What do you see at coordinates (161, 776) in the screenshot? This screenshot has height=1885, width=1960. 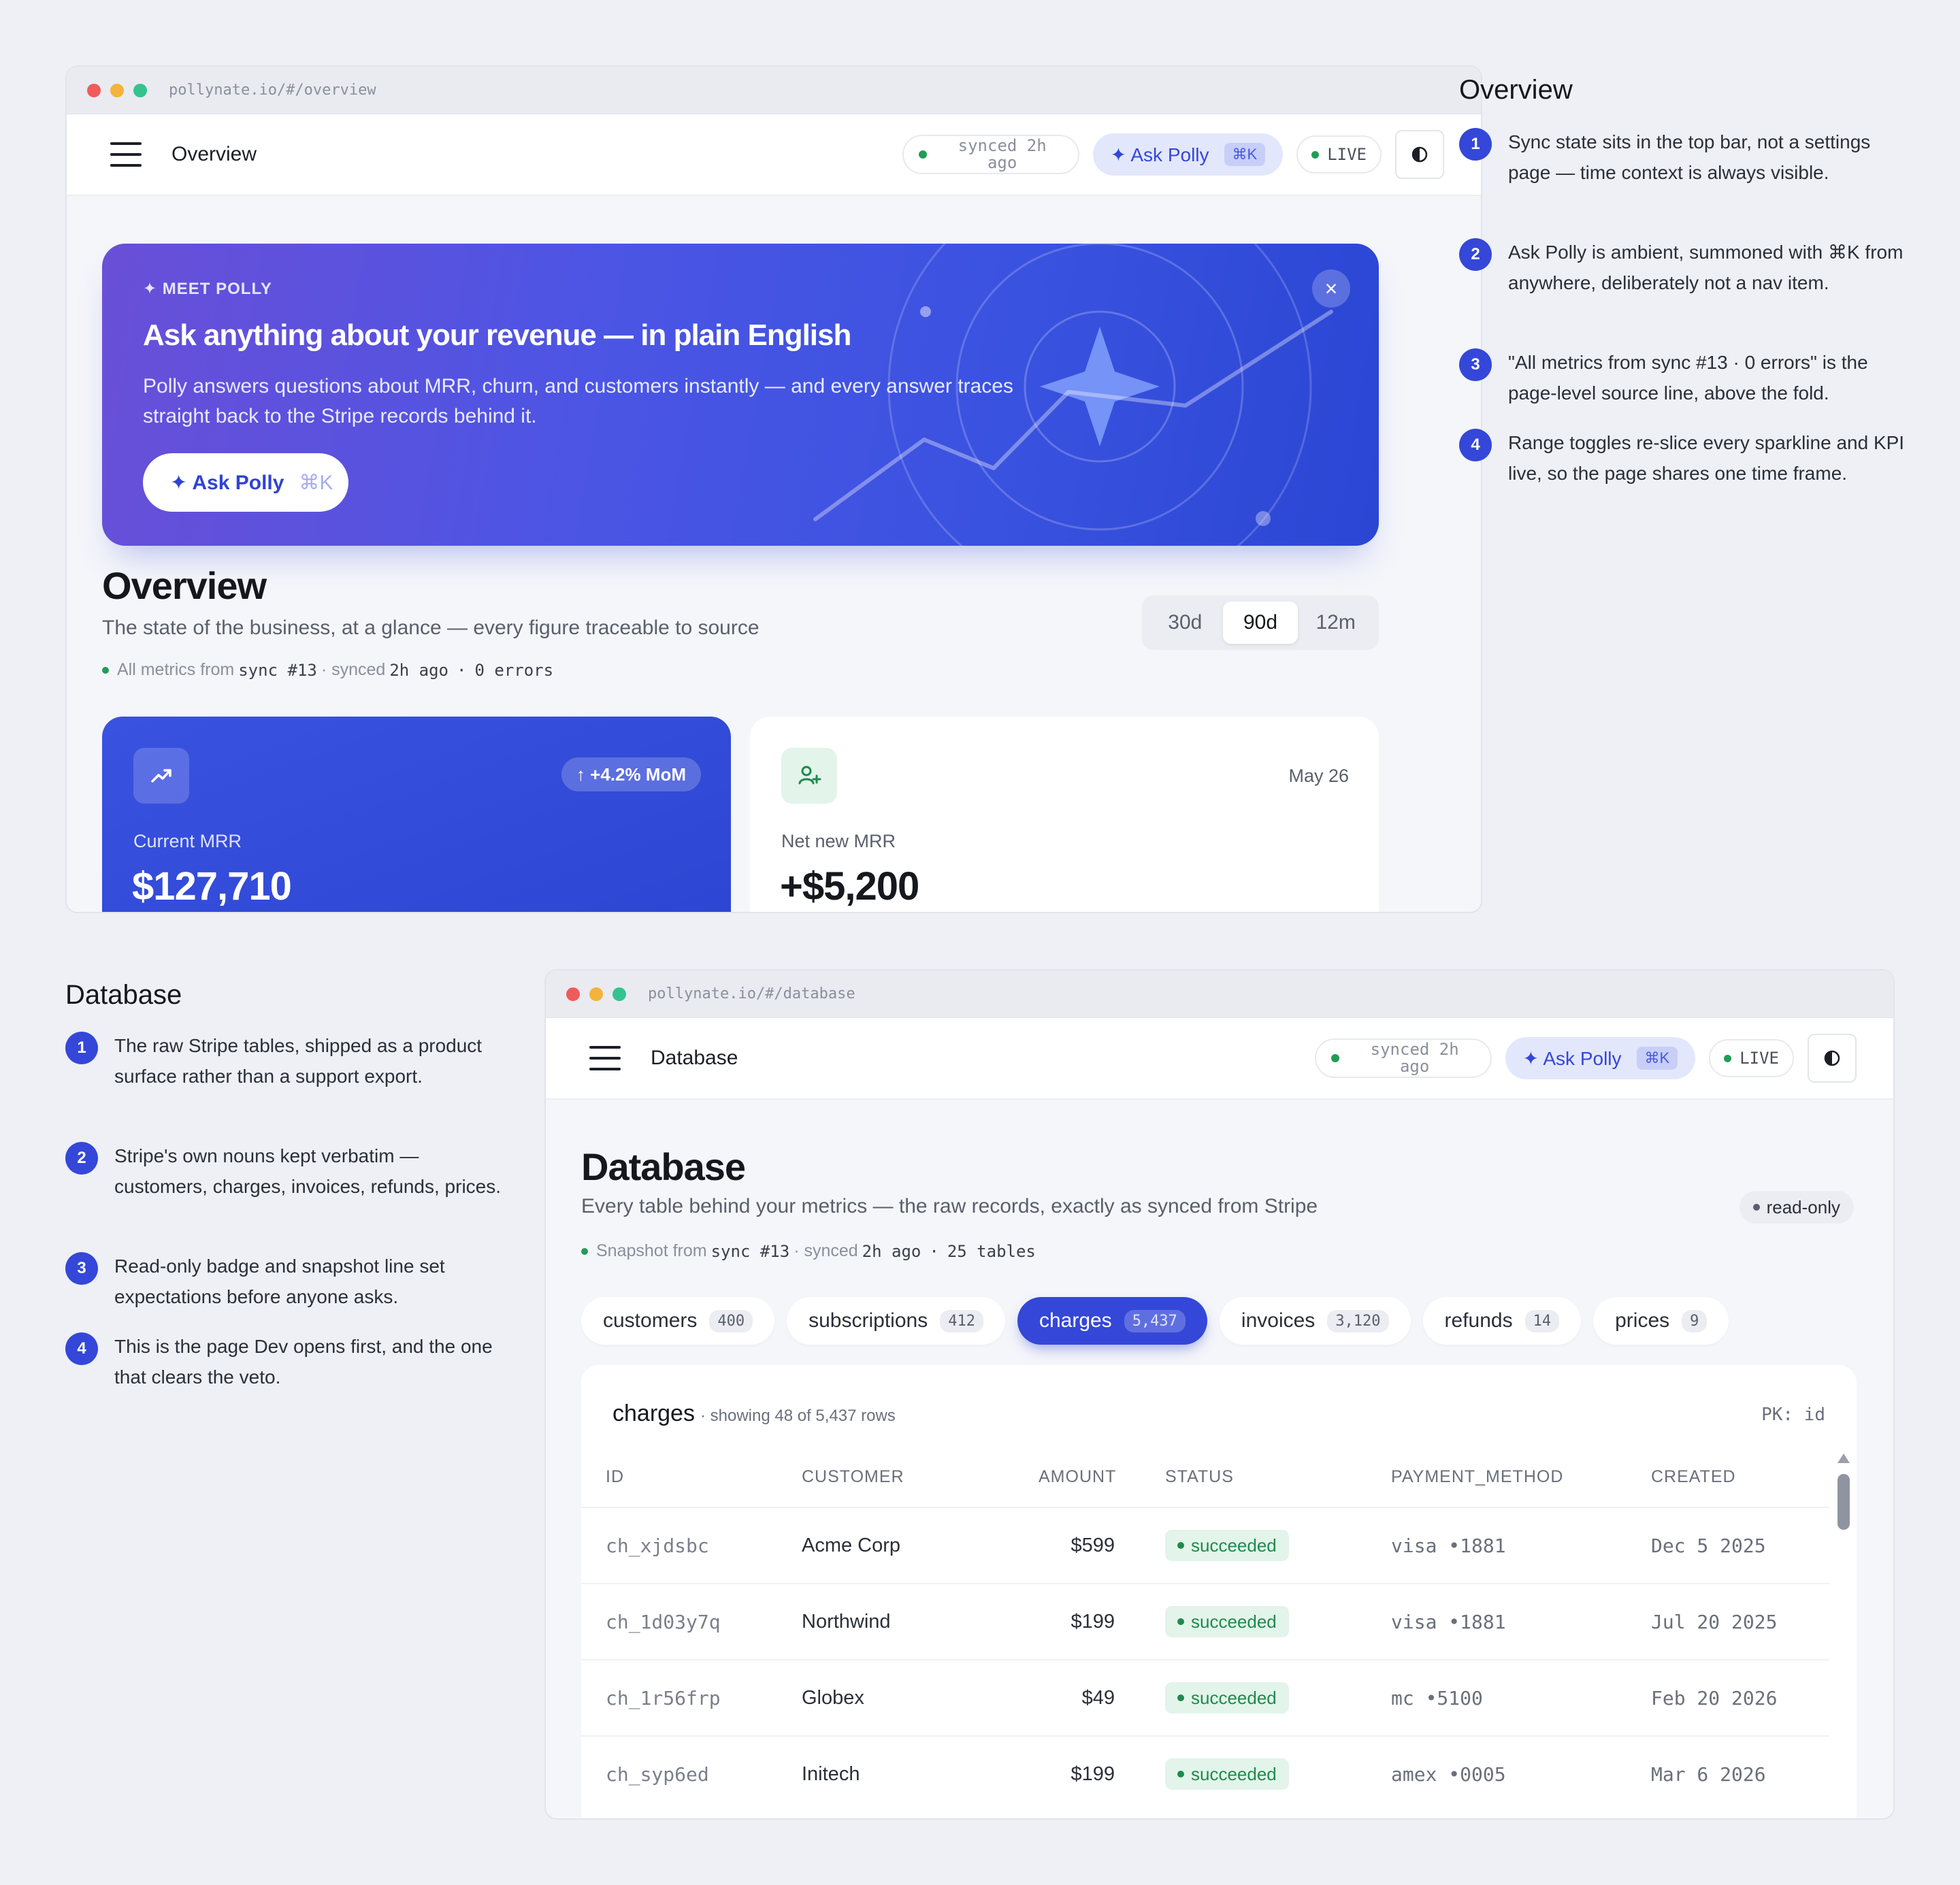 I see `trending-up-icon` at bounding box center [161, 776].